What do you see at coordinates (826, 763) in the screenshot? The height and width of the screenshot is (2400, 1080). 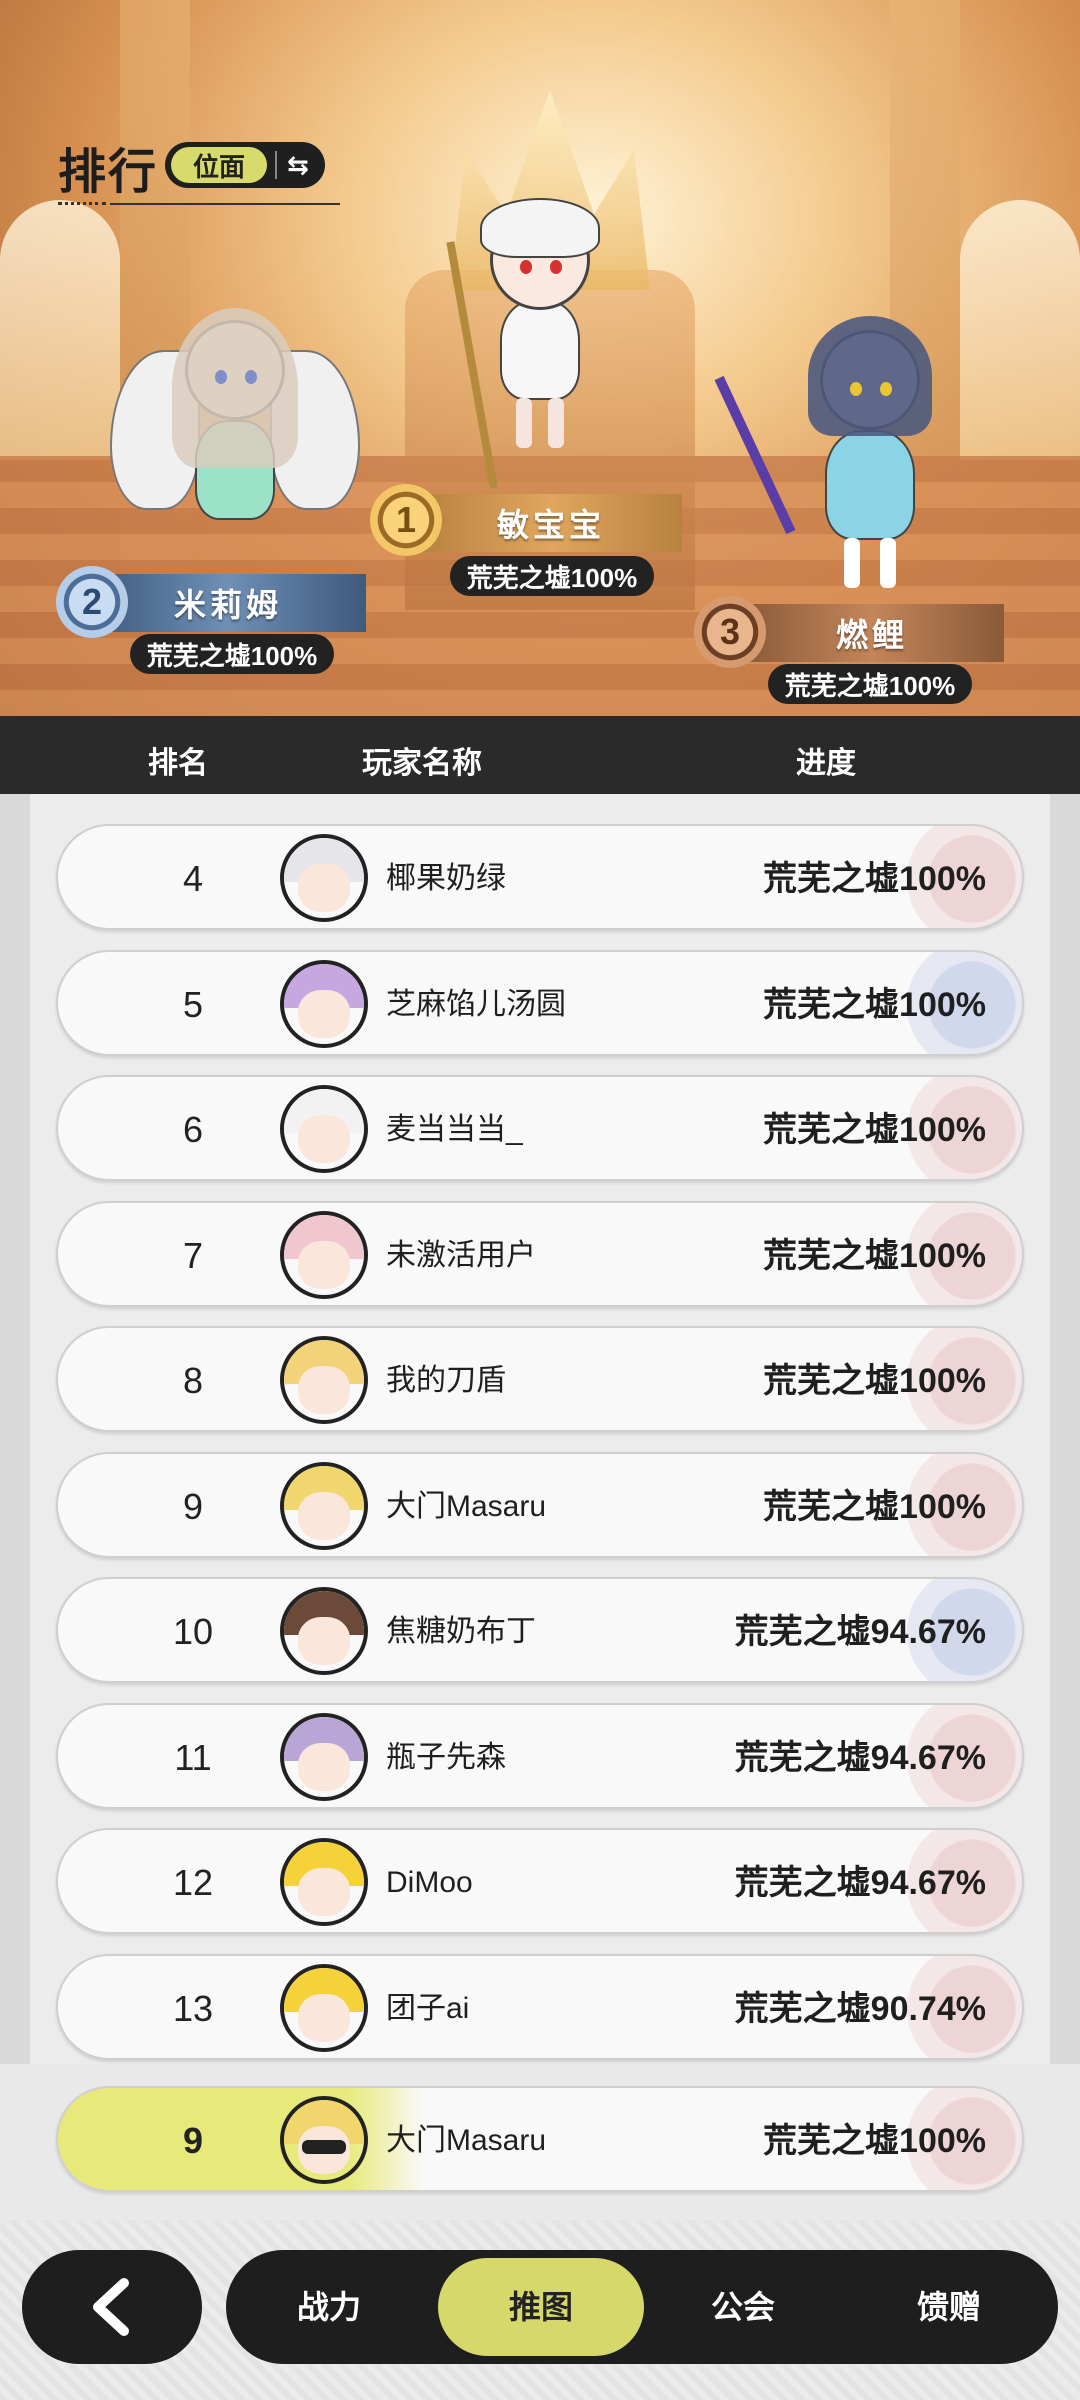 I see `column-header-progress: 进度` at bounding box center [826, 763].